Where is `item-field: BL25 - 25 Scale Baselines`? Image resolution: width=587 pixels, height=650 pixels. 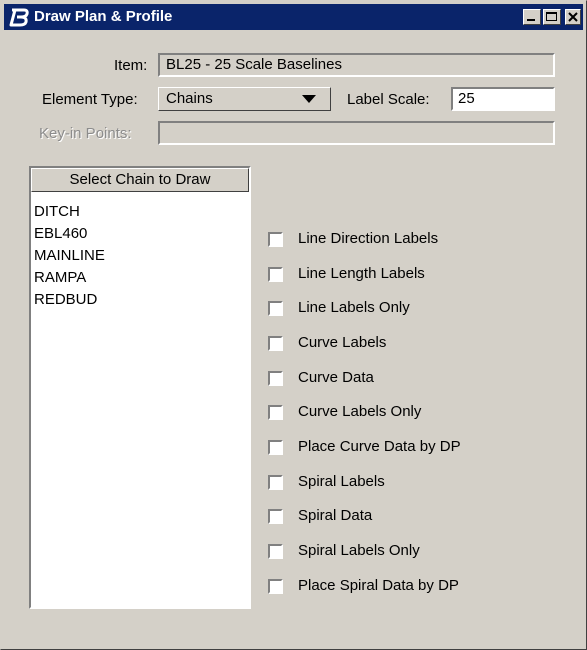 item-field: BL25 - 25 Scale Baselines is located at coordinates (356, 65).